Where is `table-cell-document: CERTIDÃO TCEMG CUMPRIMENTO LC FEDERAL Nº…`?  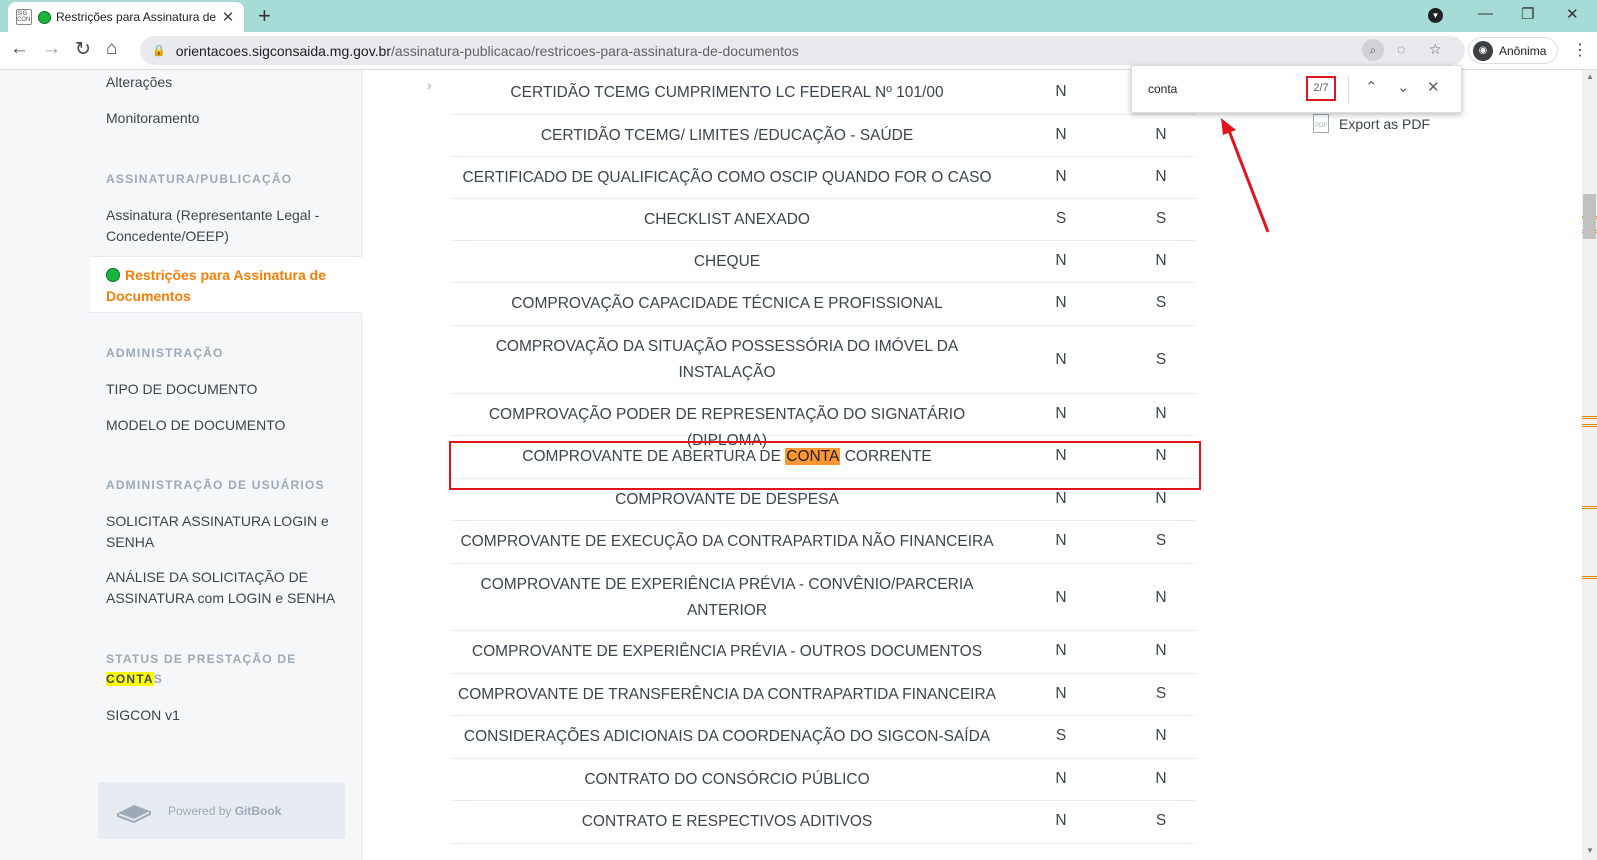 table-cell-document: CERTIDÃO TCEMG CUMPRIMENTO LC FEDERAL Nº… is located at coordinates (727, 92).